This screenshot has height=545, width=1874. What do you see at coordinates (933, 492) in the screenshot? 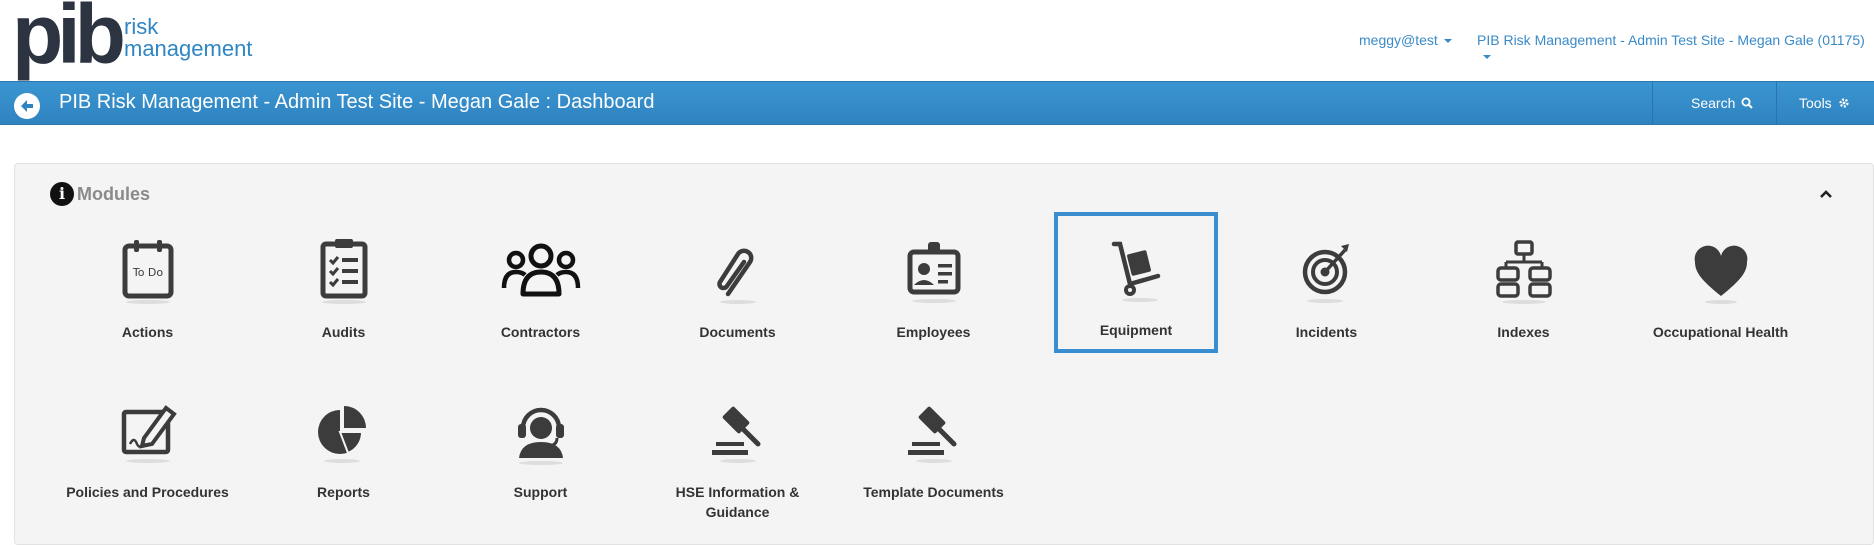
I see `module-label: Template Documents` at bounding box center [933, 492].